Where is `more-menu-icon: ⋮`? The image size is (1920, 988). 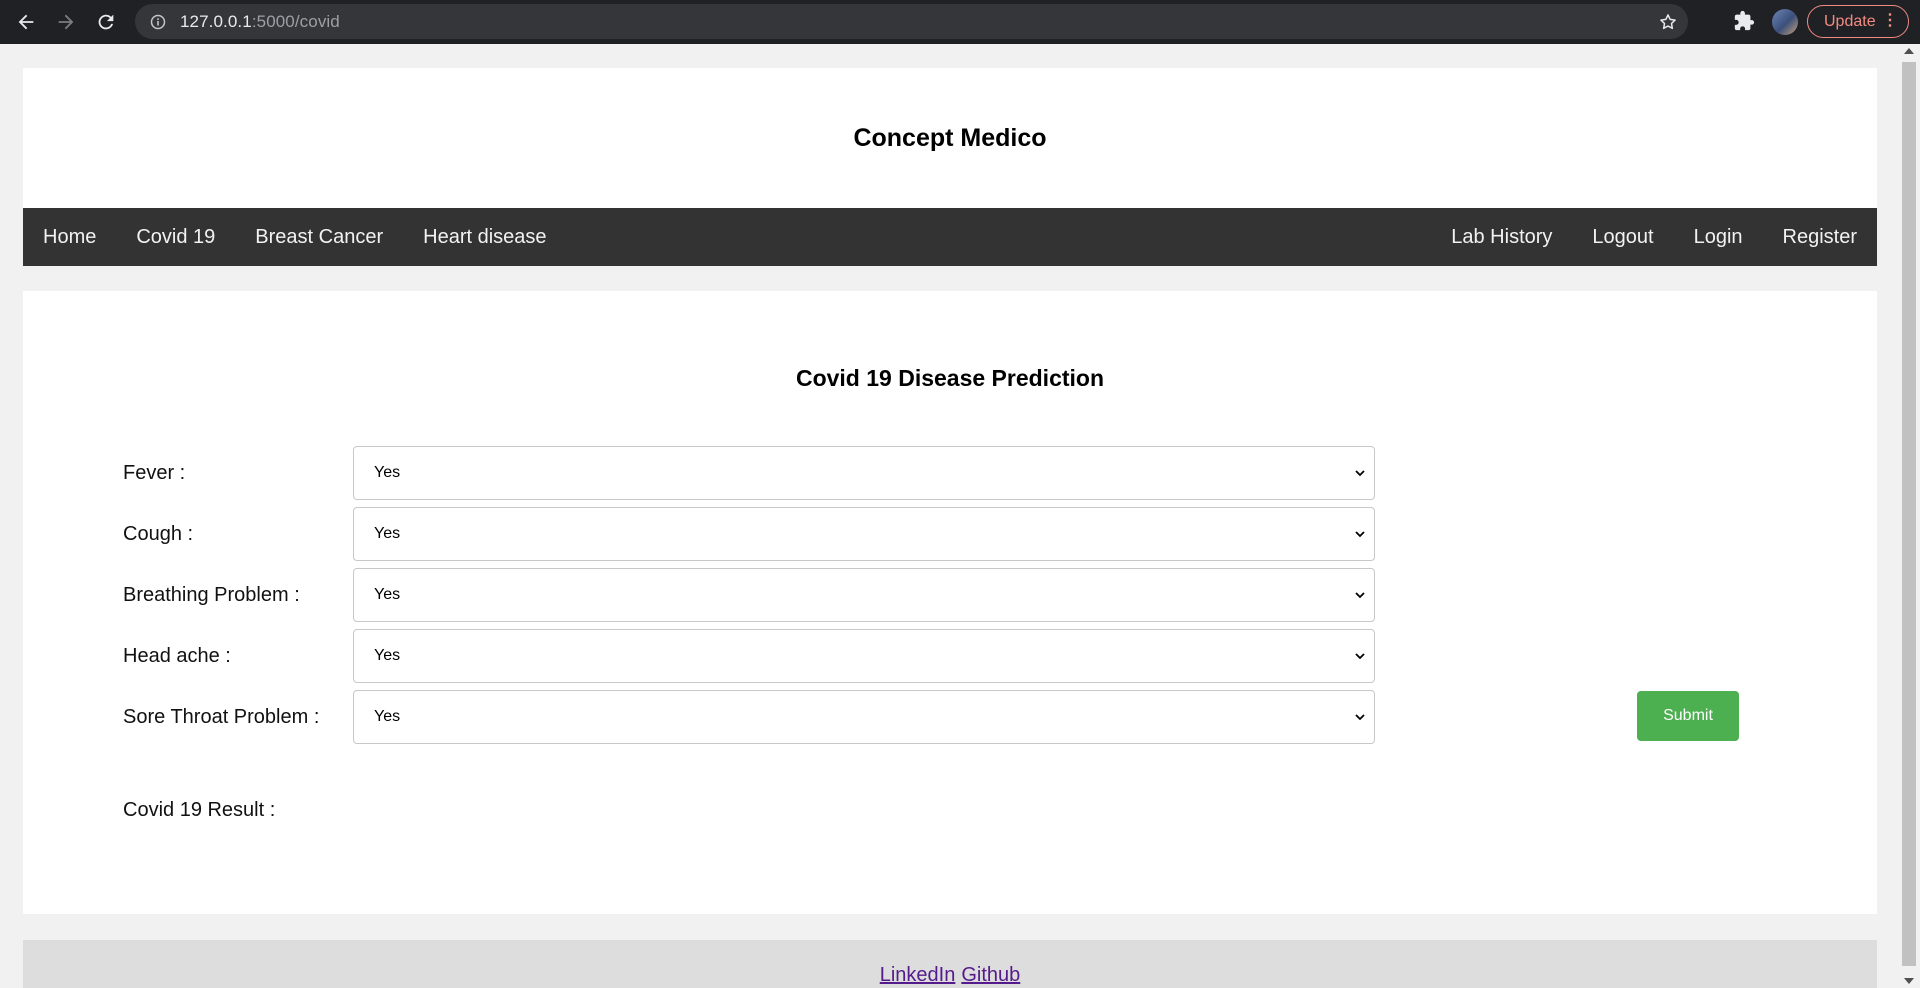 more-menu-icon: ⋮ is located at coordinates (1890, 21).